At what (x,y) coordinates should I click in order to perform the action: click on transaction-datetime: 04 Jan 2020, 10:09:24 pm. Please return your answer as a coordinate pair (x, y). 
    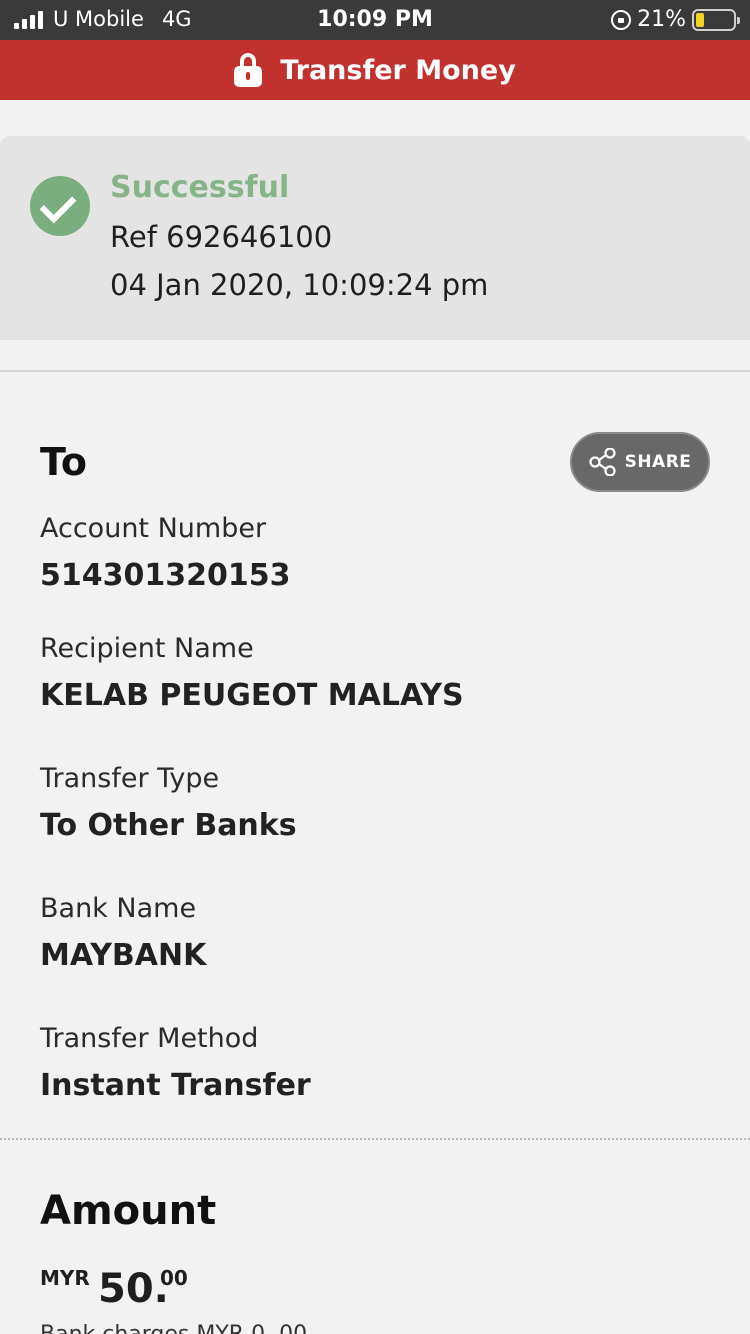
    Looking at the image, I should click on (299, 285).